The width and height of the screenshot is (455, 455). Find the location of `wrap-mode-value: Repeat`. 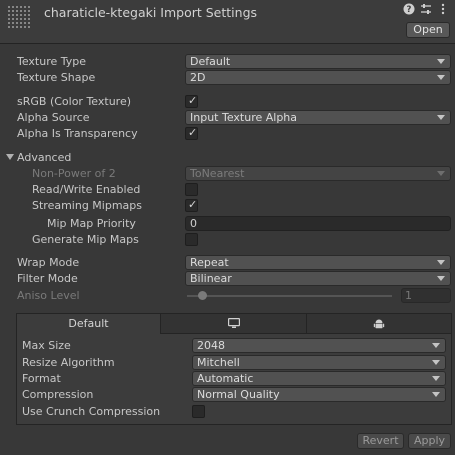

wrap-mode-value: Repeat is located at coordinates (209, 262).